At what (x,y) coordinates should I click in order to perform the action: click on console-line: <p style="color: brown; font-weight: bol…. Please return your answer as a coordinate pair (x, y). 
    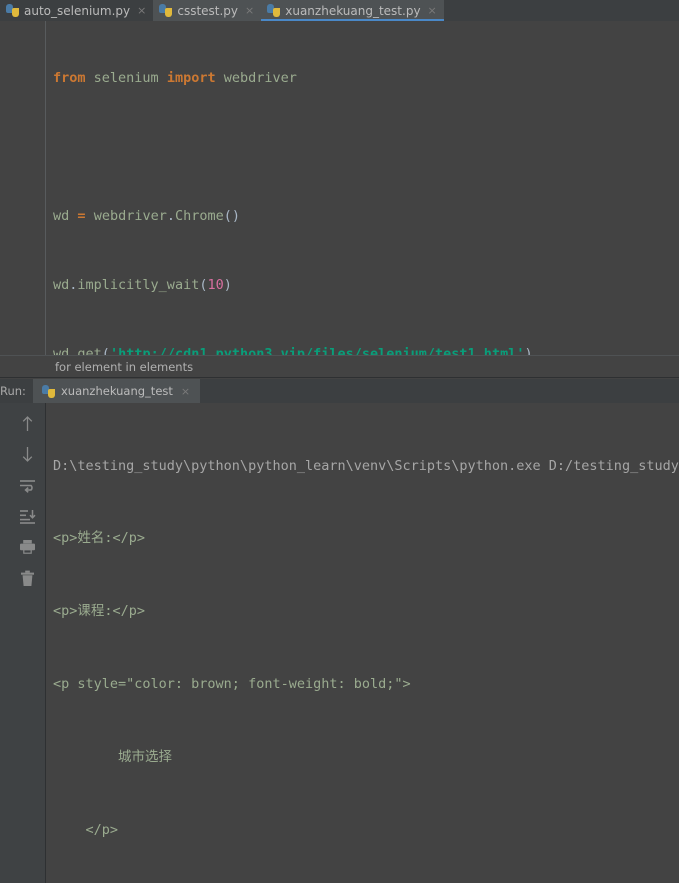
    Looking at the image, I should click on (232, 684).